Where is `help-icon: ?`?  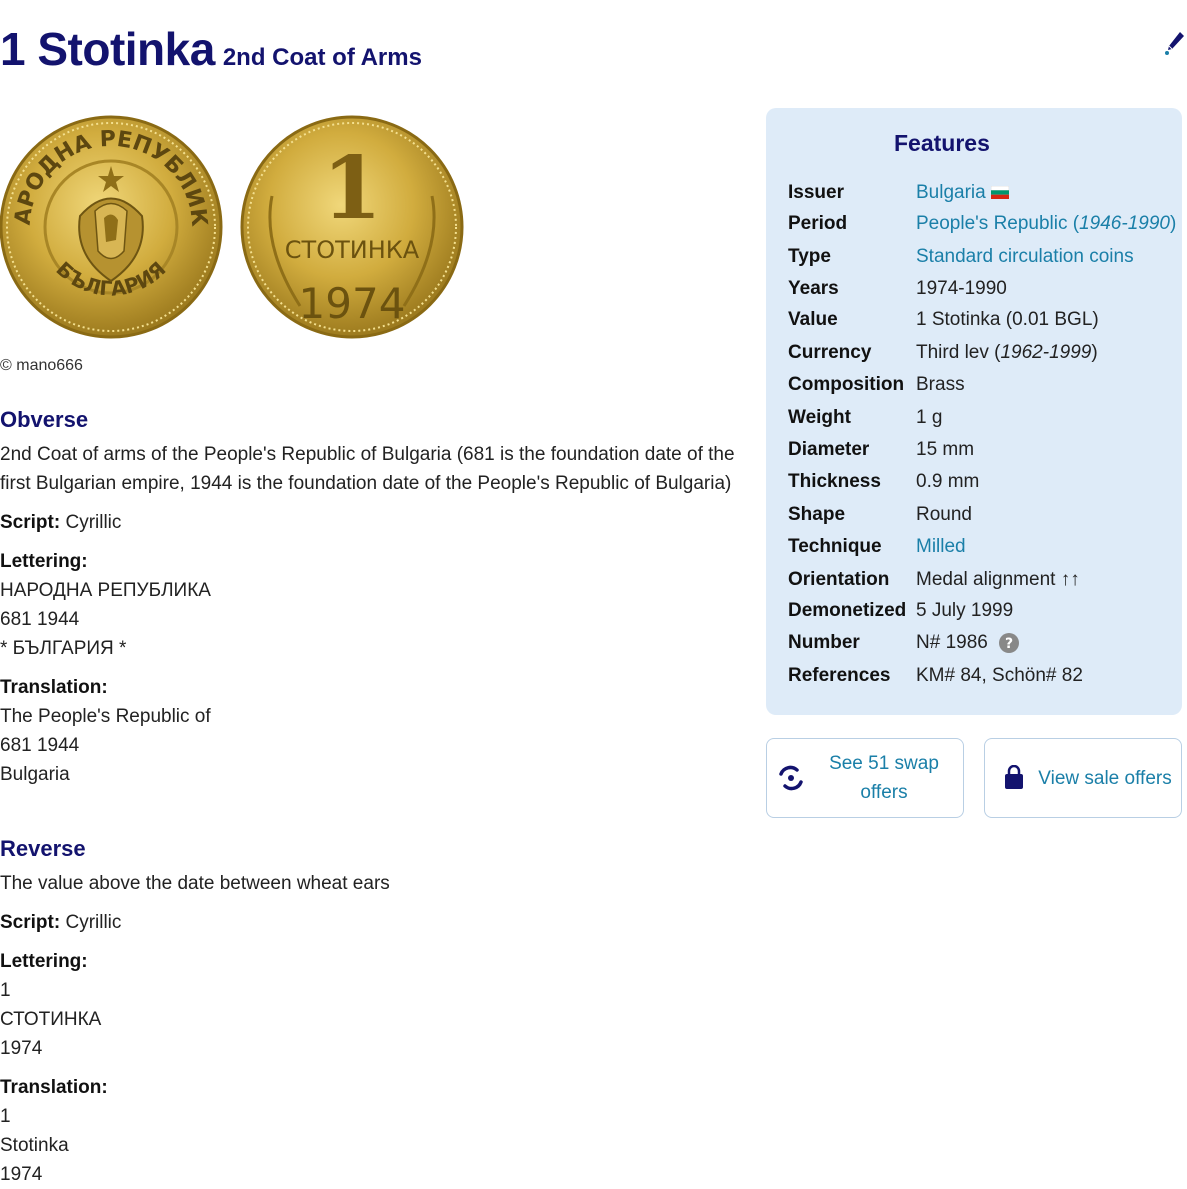
help-icon: ? is located at coordinates (1009, 642).